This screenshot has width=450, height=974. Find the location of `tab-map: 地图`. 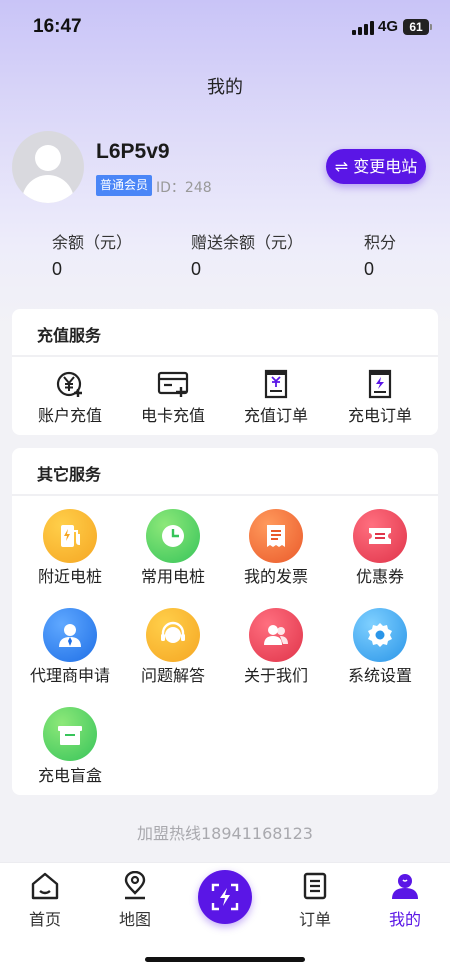

tab-map: 地图 is located at coordinates (135, 898).